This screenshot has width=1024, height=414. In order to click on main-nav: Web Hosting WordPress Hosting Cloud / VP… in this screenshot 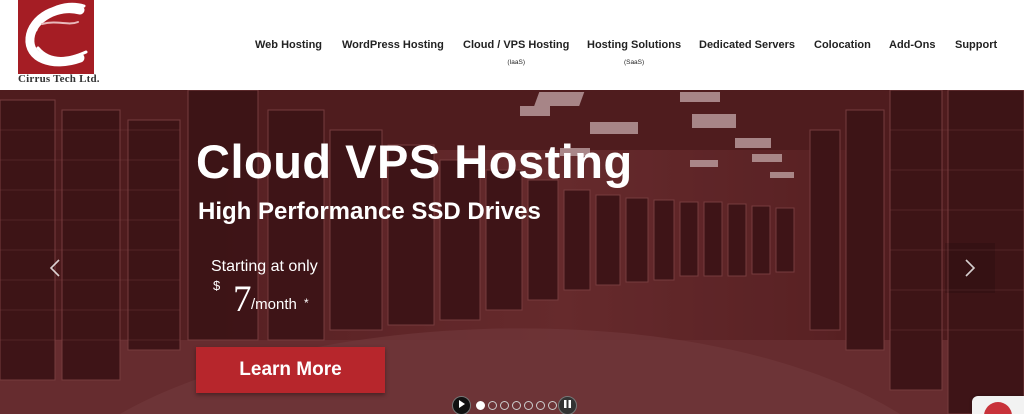, I will do `click(512, 59)`.